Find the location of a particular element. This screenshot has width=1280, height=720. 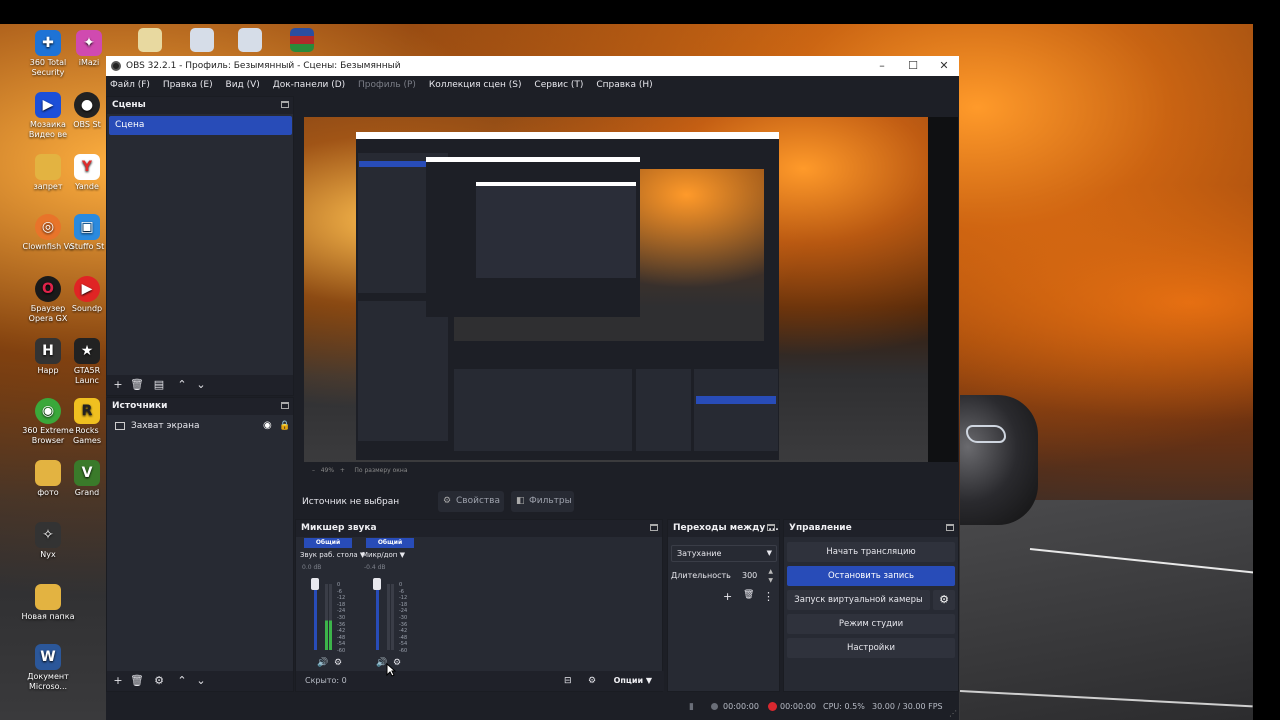

source-item: Захват экрана ◉ 🔒 is located at coordinates (200, 426).